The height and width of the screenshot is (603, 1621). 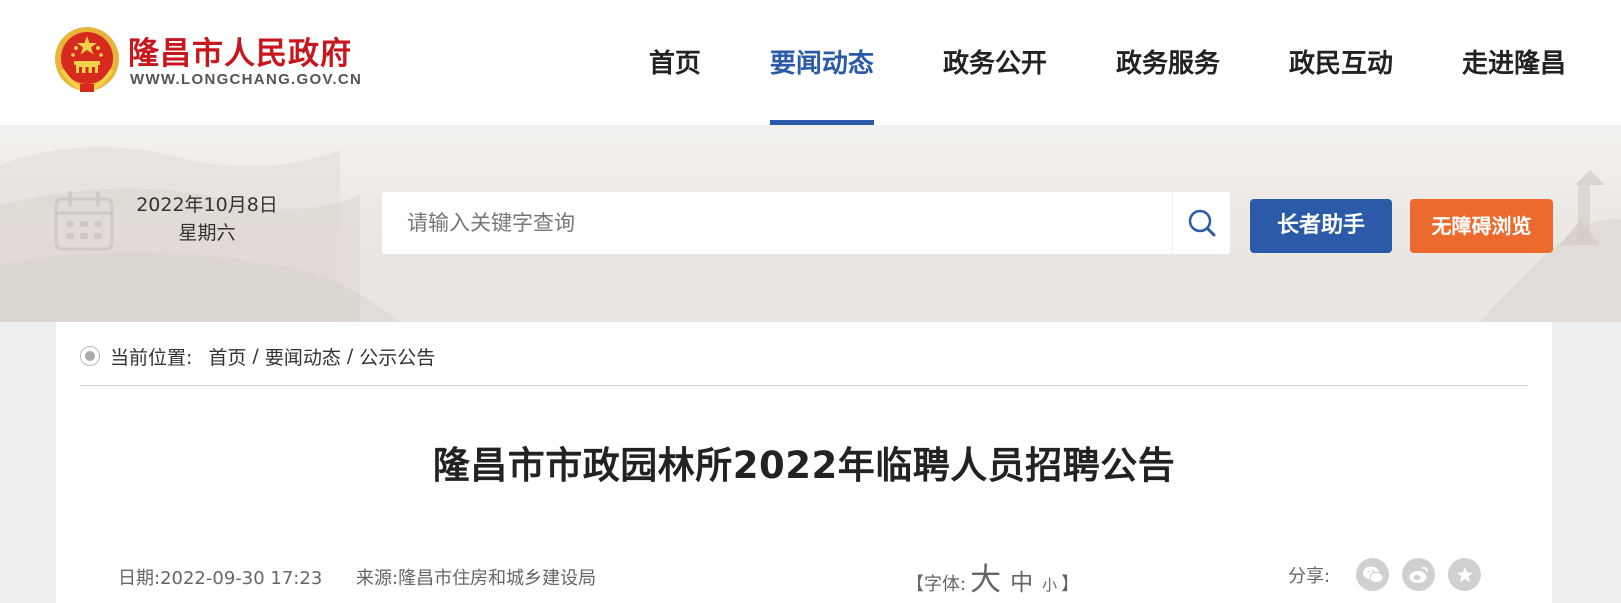 I want to click on favorite-star-icon, so click(x=1464, y=574).